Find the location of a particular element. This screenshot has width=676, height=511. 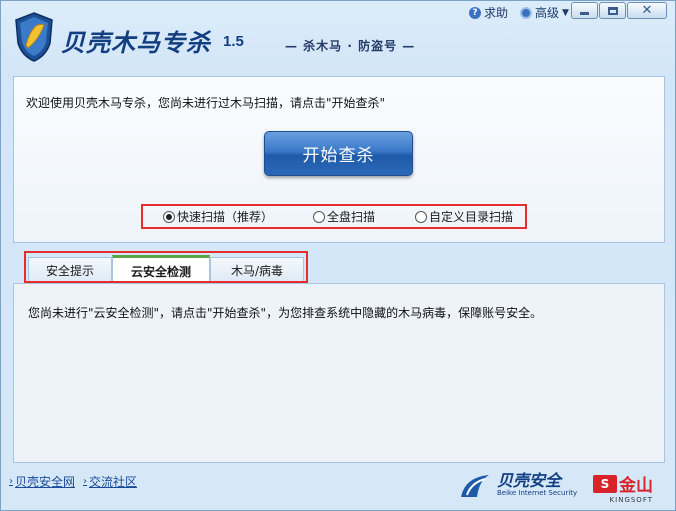

radio-label: 自定义目录扫描 is located at coordinates (471, 217).